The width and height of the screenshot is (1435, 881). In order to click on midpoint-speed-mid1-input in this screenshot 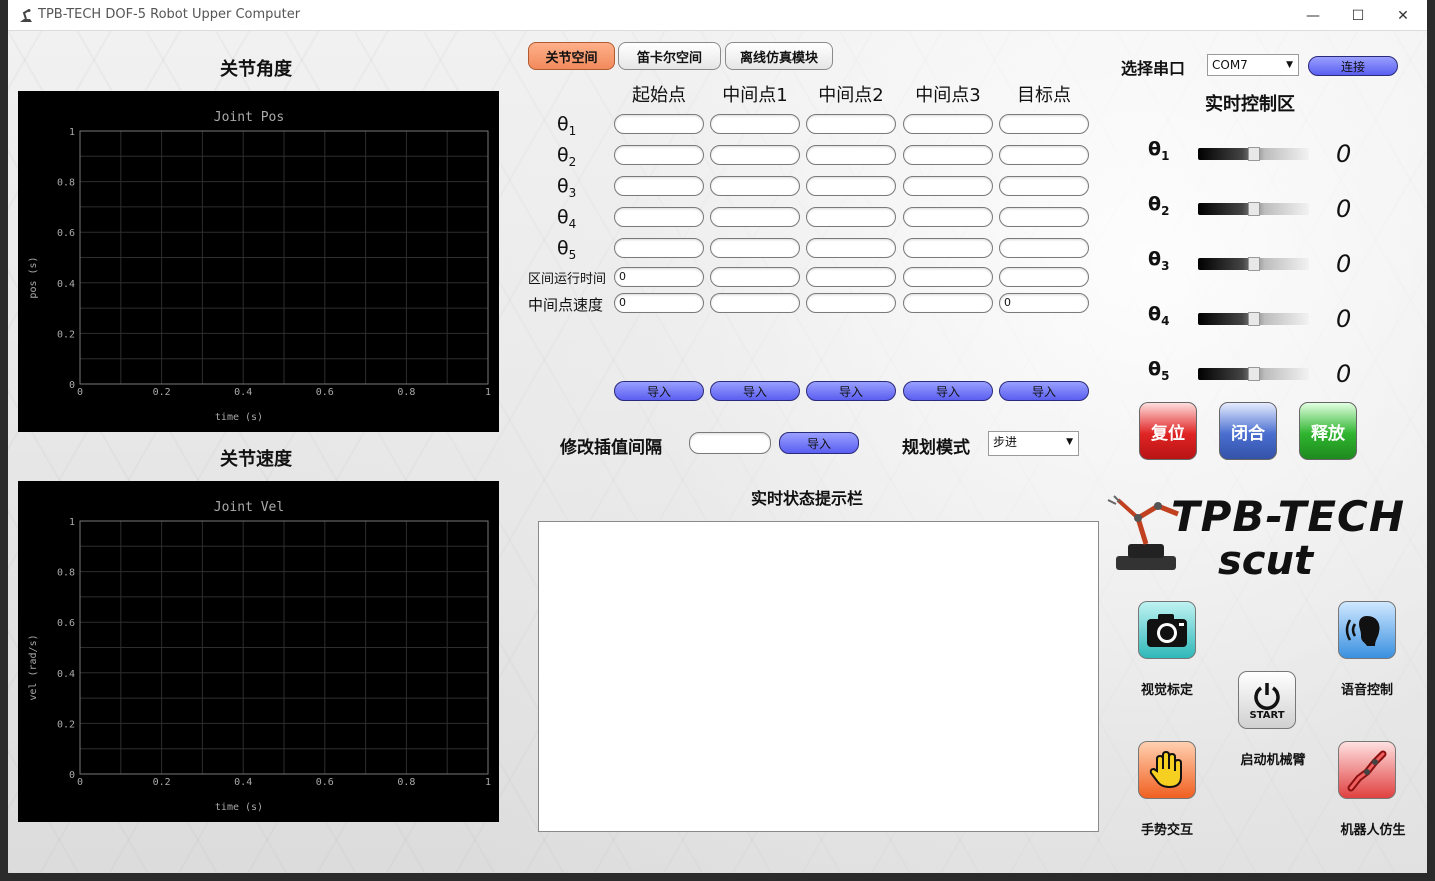, I will do `click(755, 303)`.